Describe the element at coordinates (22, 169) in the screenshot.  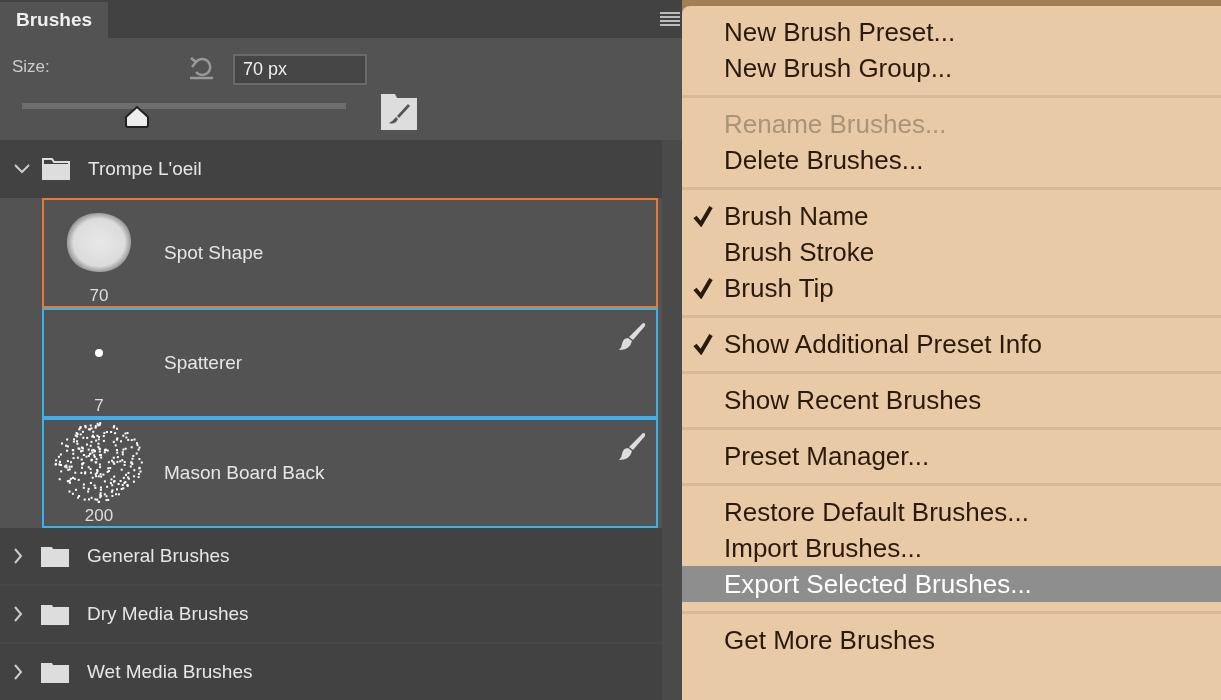
I see `chevron-down-icon` at that location.